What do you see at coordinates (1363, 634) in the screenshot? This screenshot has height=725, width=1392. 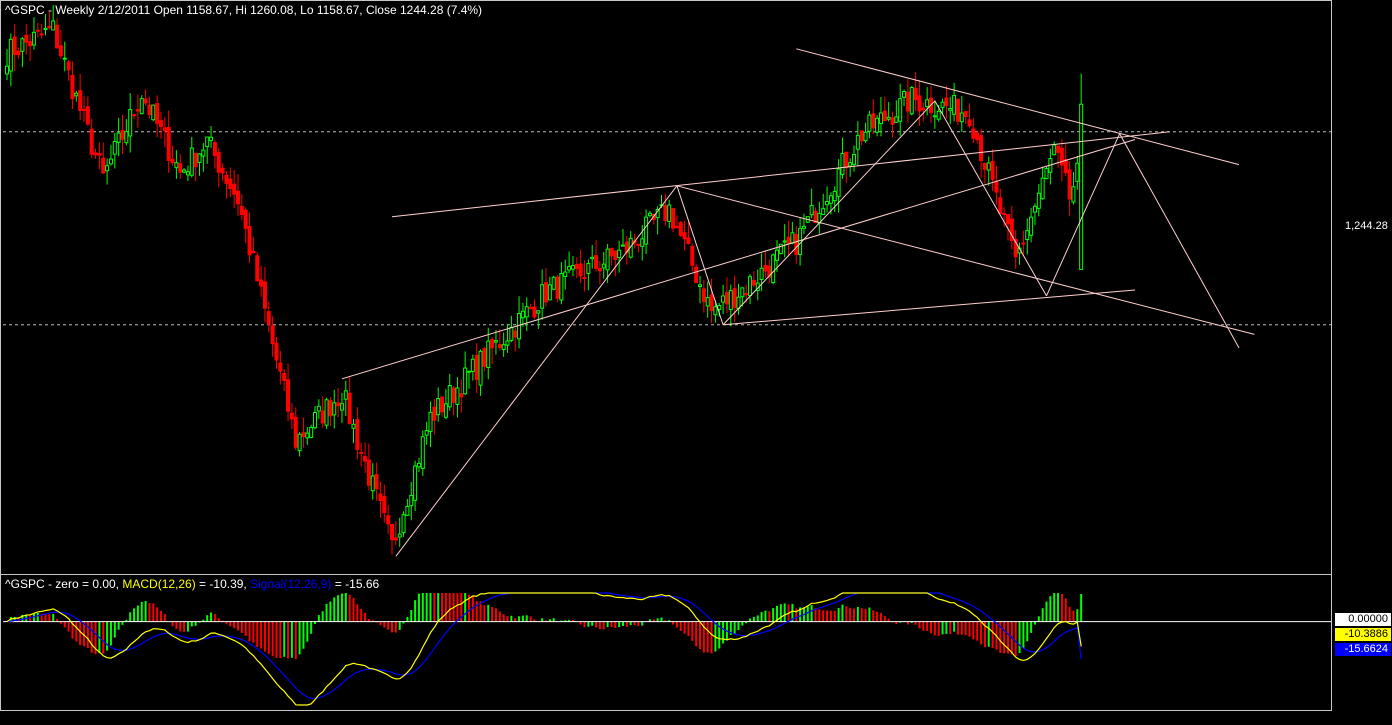 I see `macd-badge: -10.3886` at bounding box center [1363, 634].